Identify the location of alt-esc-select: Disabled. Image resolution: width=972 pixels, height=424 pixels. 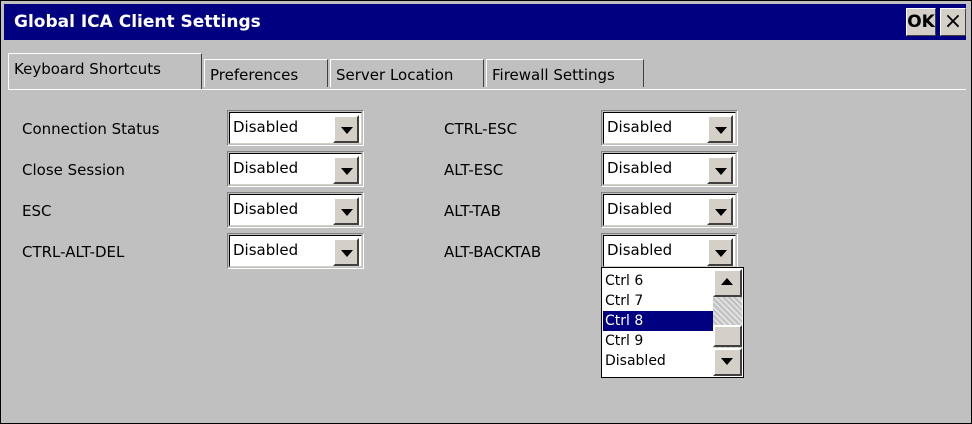
(669, 169).